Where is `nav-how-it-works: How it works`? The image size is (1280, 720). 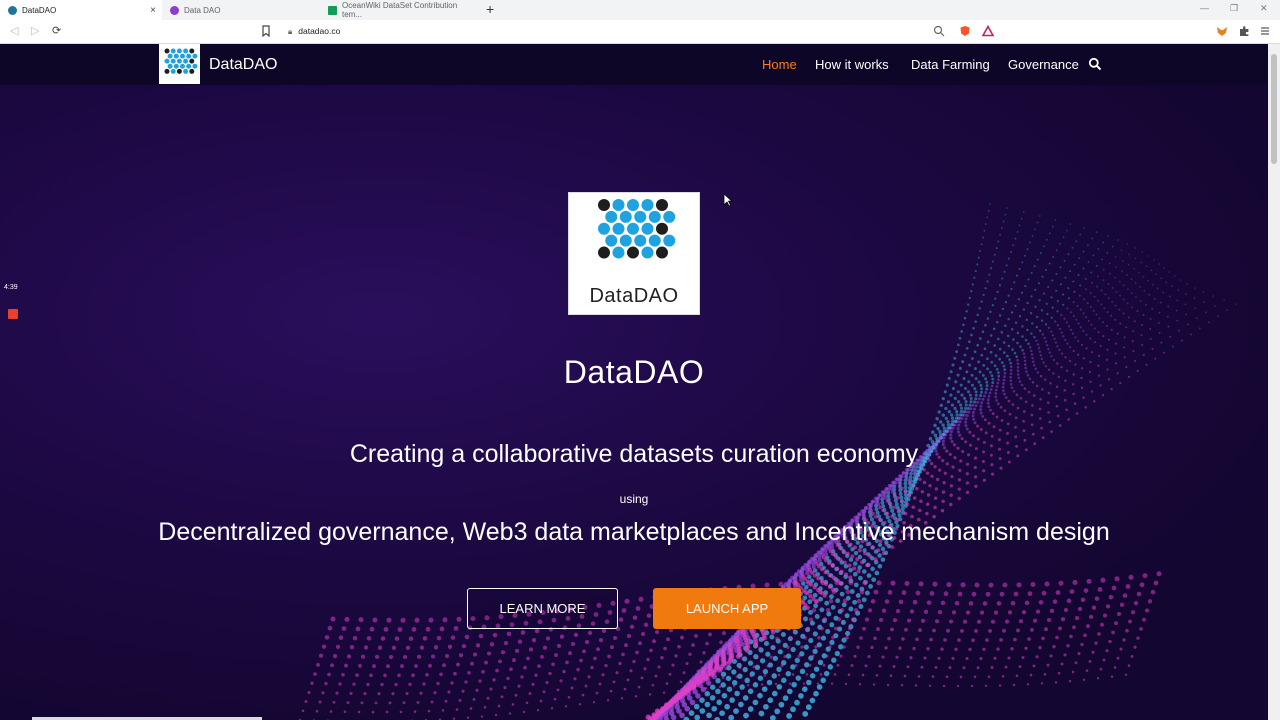 nav-how-it-works: How it works is located at coordinates (852, 64).